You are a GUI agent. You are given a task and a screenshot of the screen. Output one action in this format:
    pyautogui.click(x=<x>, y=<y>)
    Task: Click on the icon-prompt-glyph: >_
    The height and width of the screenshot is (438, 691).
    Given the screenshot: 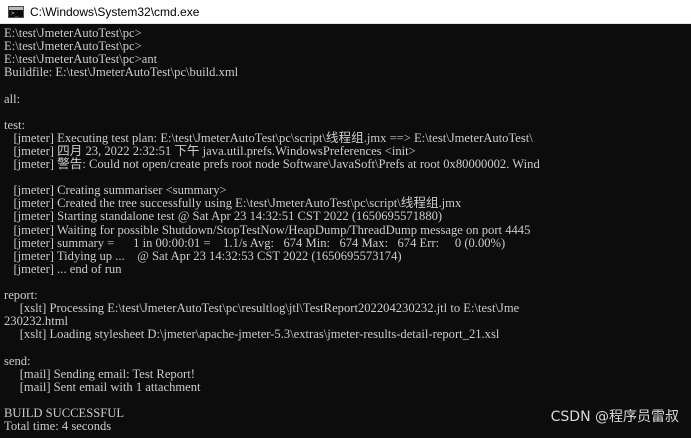 What is the action you would take?
    pyautogui.click(x=15, y=13)
    